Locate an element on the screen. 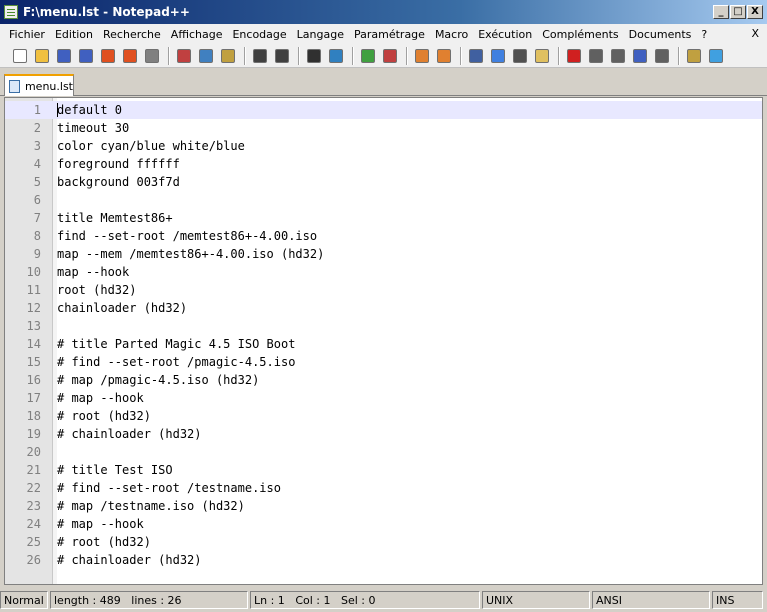  editor-line: 24 # map --hook is located at coordinates (383, 524).